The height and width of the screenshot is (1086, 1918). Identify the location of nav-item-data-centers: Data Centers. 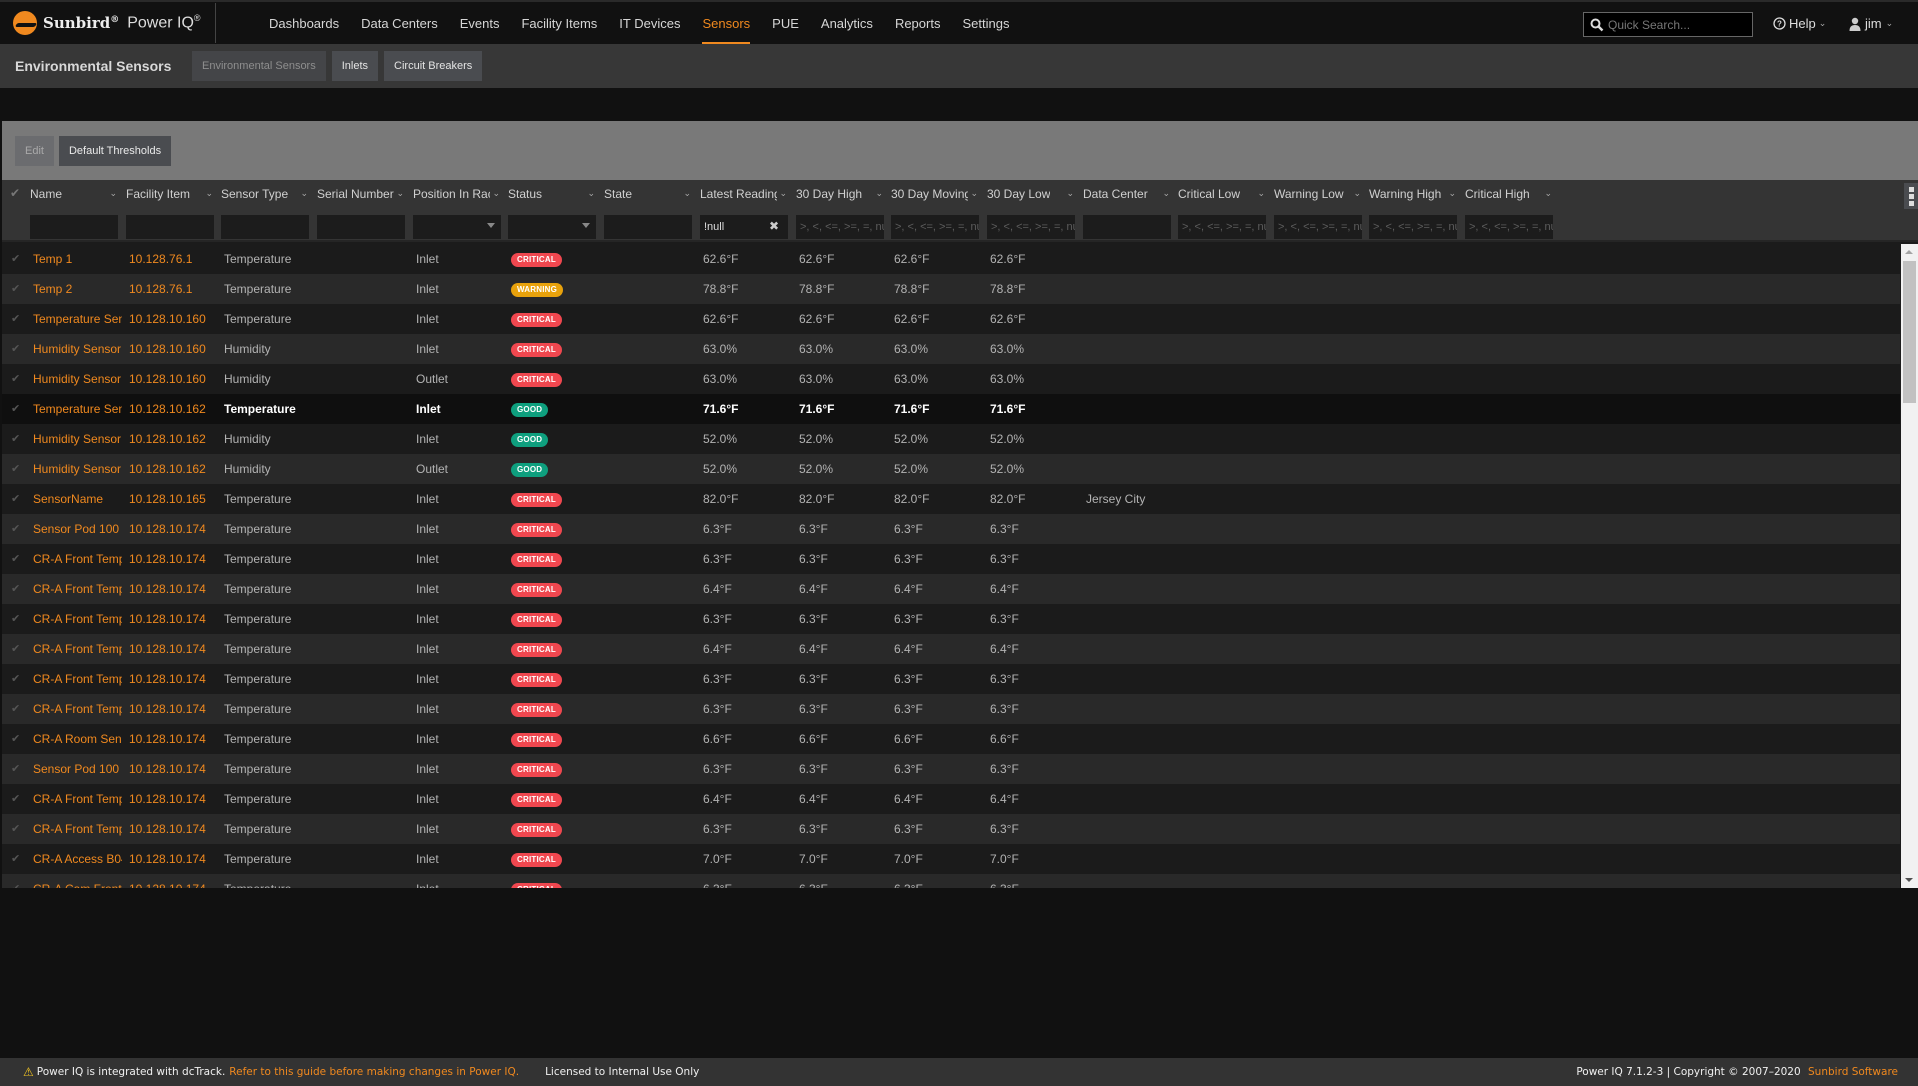
(399, 23).